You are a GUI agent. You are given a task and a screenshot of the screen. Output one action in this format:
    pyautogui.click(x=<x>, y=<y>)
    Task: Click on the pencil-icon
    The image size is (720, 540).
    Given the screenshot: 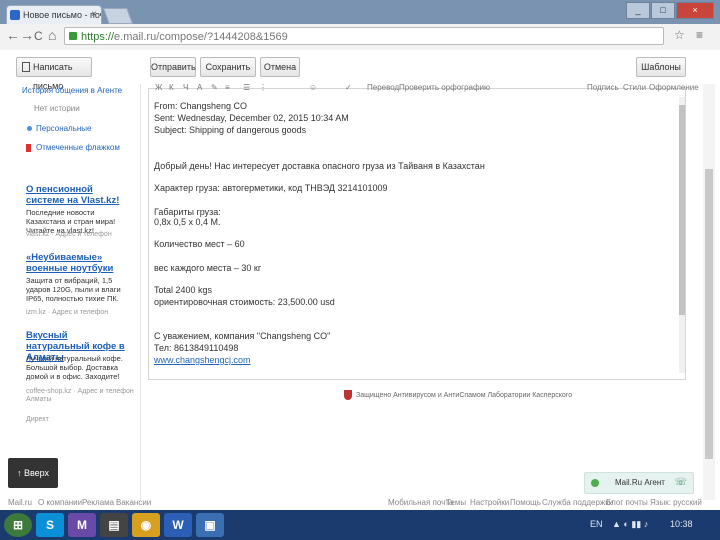 What is the action you would take?
    pyautogui.click(x=26, y=67)
    